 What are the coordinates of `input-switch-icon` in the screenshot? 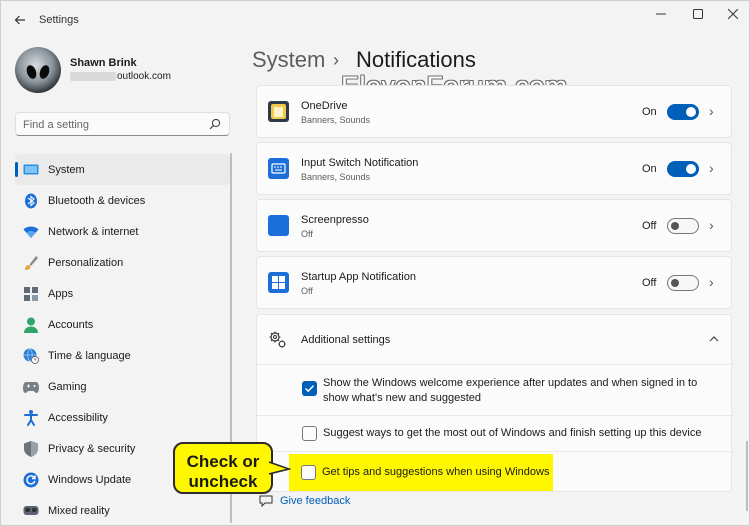 It's located at (278, 168).